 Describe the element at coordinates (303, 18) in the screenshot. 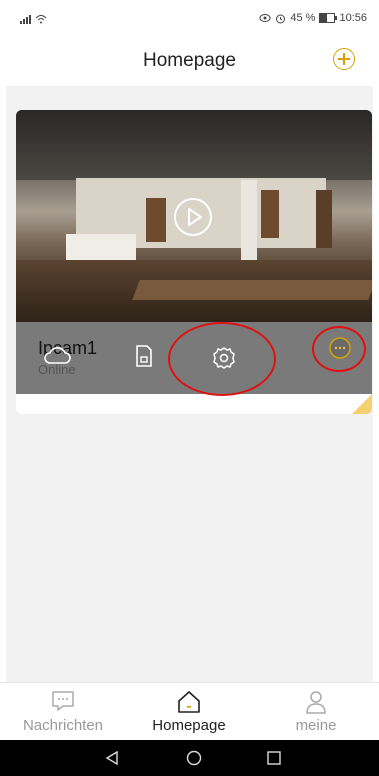

I see `battery-percent: 45 %` at that location.